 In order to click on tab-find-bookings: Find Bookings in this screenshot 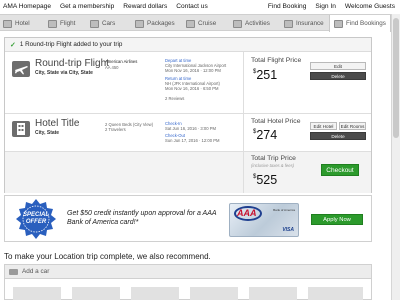, I will do `click(360, 23)`.